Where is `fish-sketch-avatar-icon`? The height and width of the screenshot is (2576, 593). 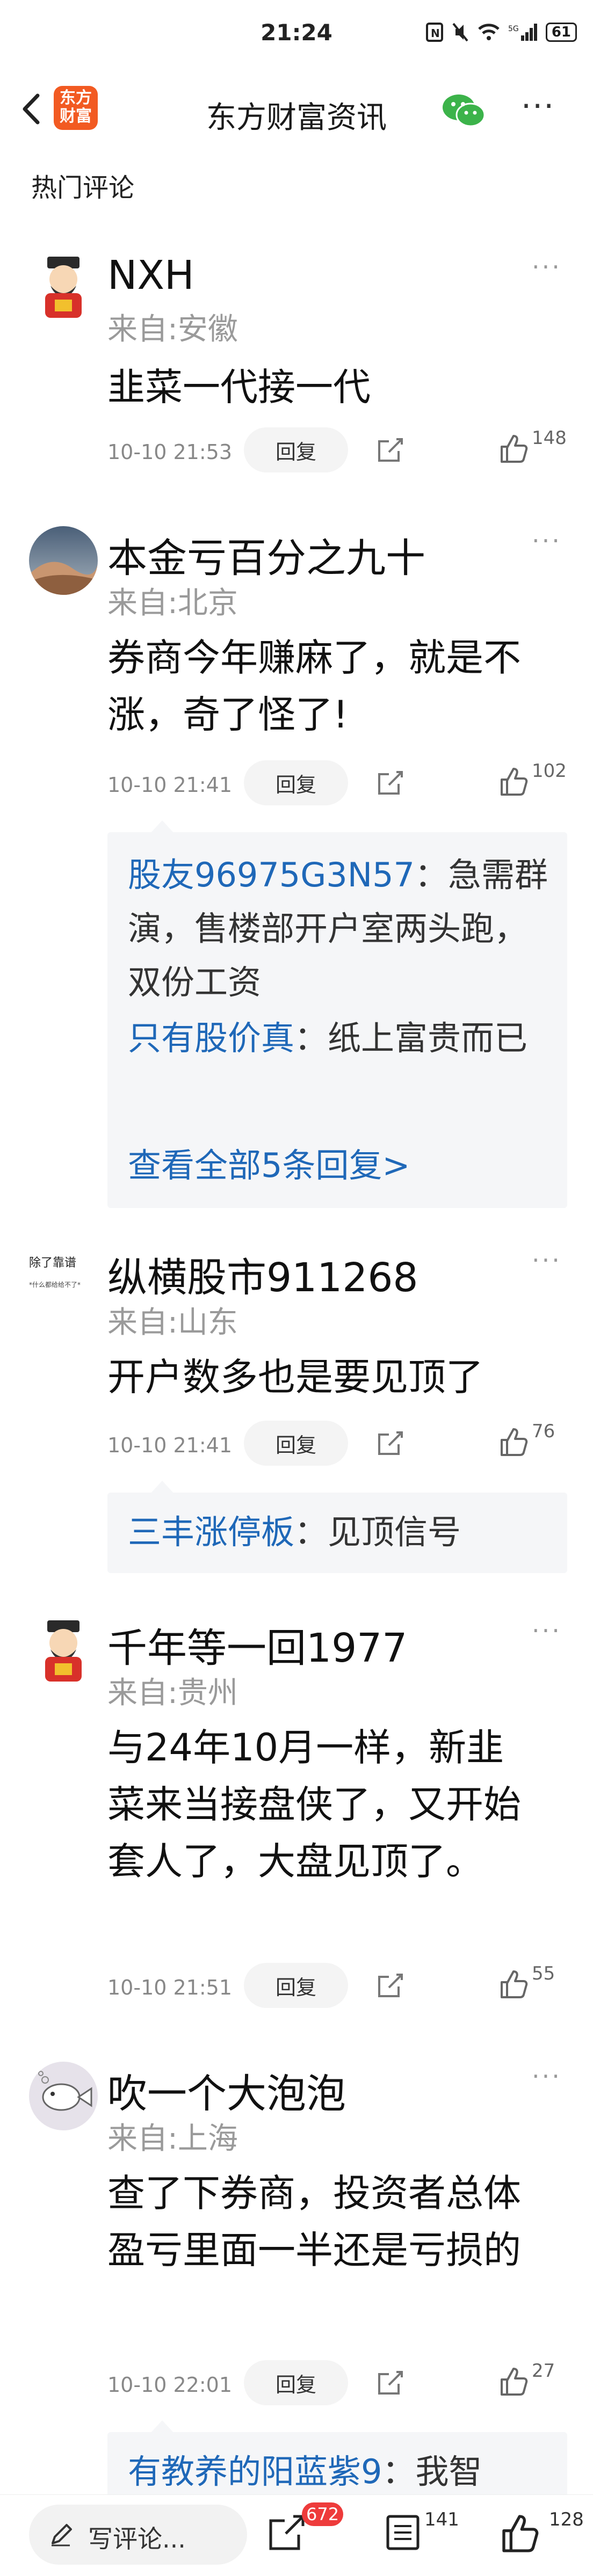 fish-sketch-avatar-icon is located at coordinates (63, 2096).